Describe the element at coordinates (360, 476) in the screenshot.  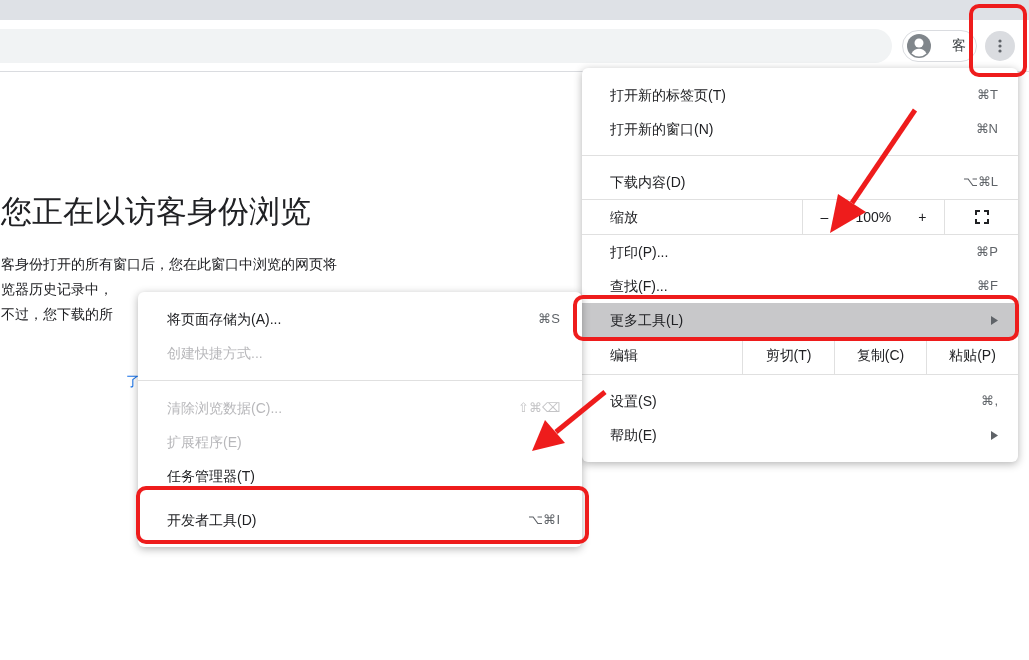
I see `submenu-item: 任务管理器(T)` at that location.